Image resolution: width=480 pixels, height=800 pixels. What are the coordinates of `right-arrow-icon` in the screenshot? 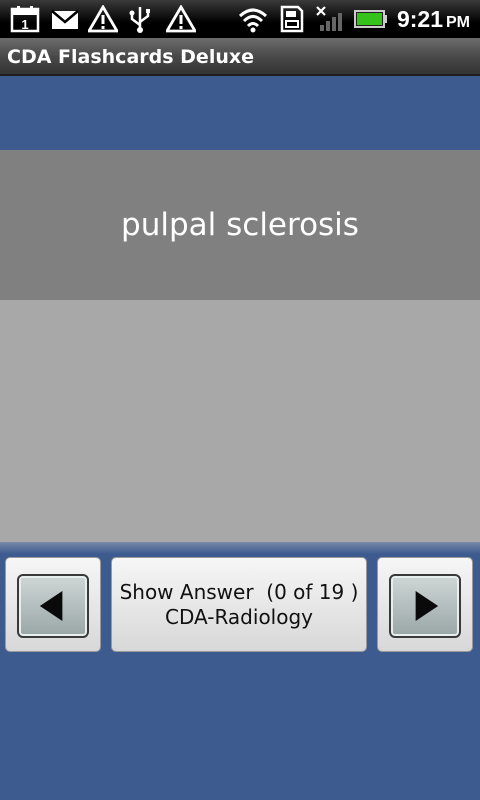 It's located at (425, 606).